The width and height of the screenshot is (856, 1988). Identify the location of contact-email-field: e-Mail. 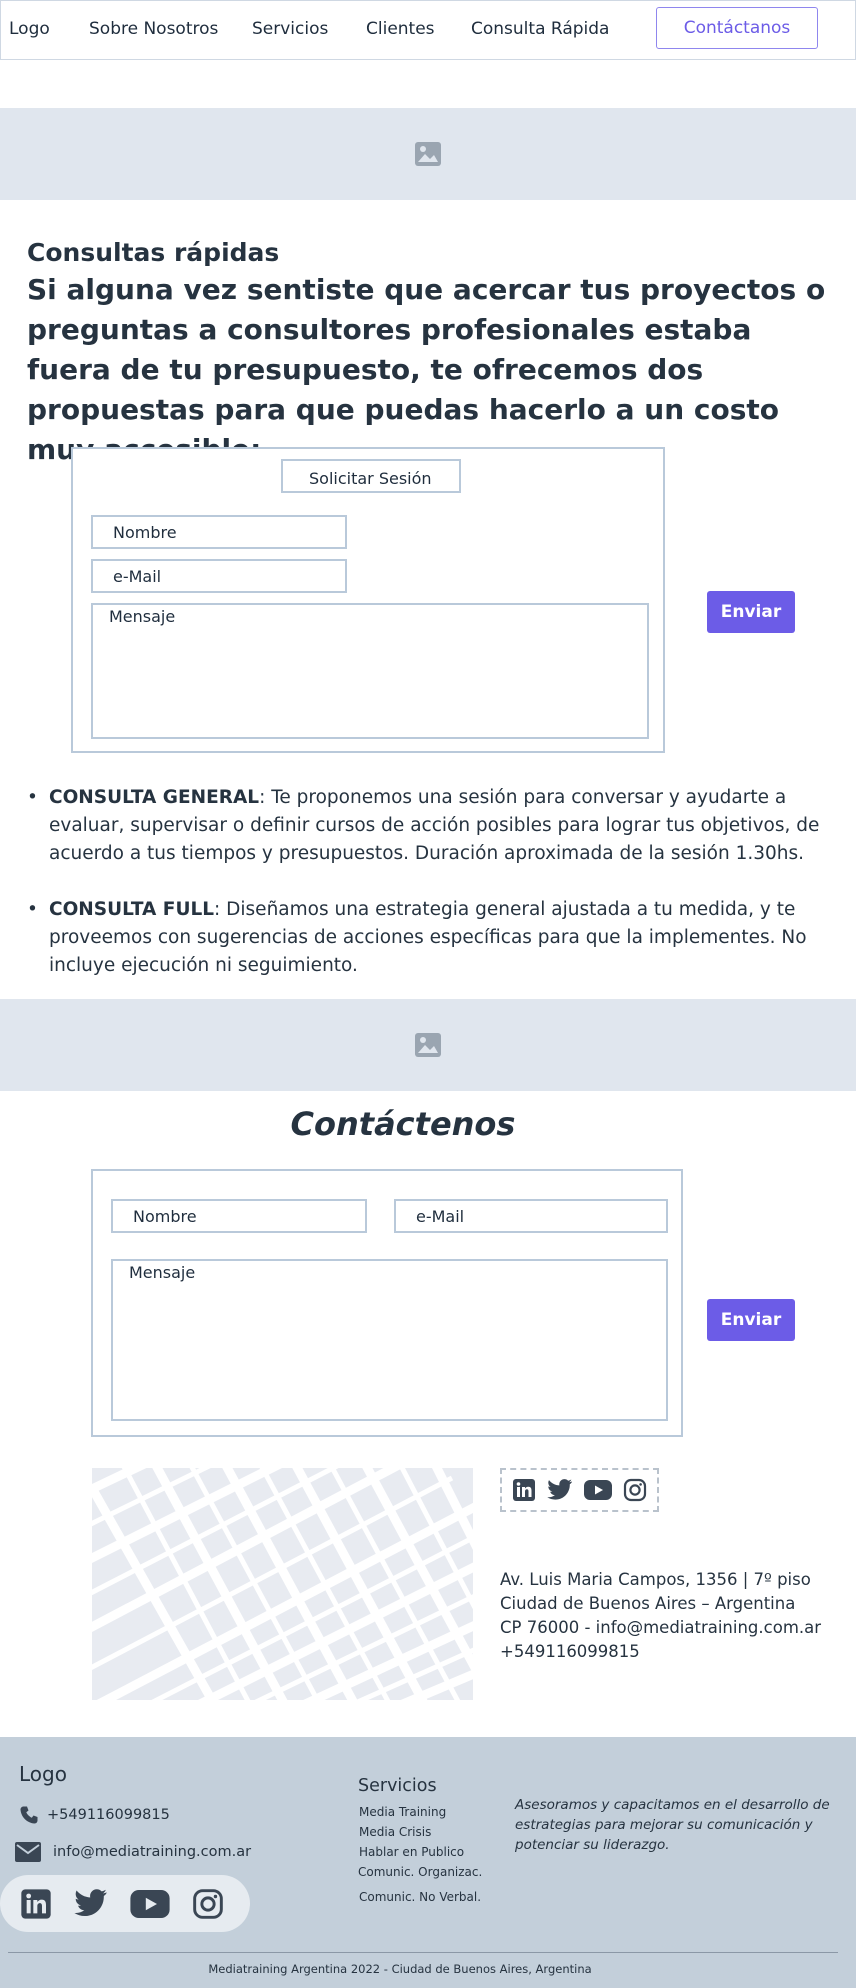
(531, 1216).